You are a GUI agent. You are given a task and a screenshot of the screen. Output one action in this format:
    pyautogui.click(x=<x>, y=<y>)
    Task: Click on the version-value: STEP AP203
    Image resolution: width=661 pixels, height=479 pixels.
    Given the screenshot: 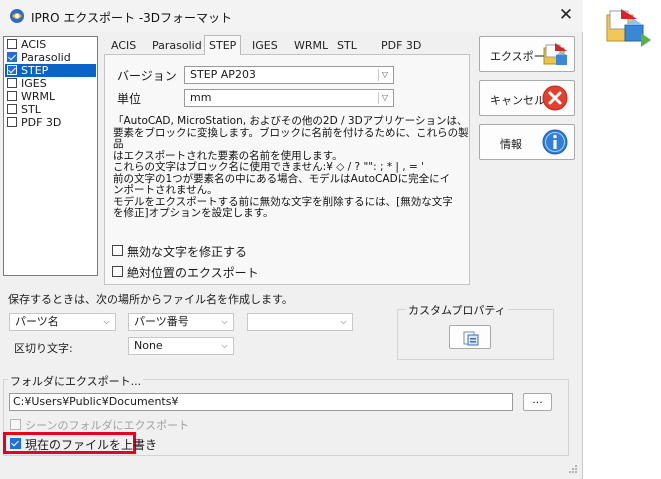 What is the action you would take?
    pyautogui.click(x=223, y=74)
    